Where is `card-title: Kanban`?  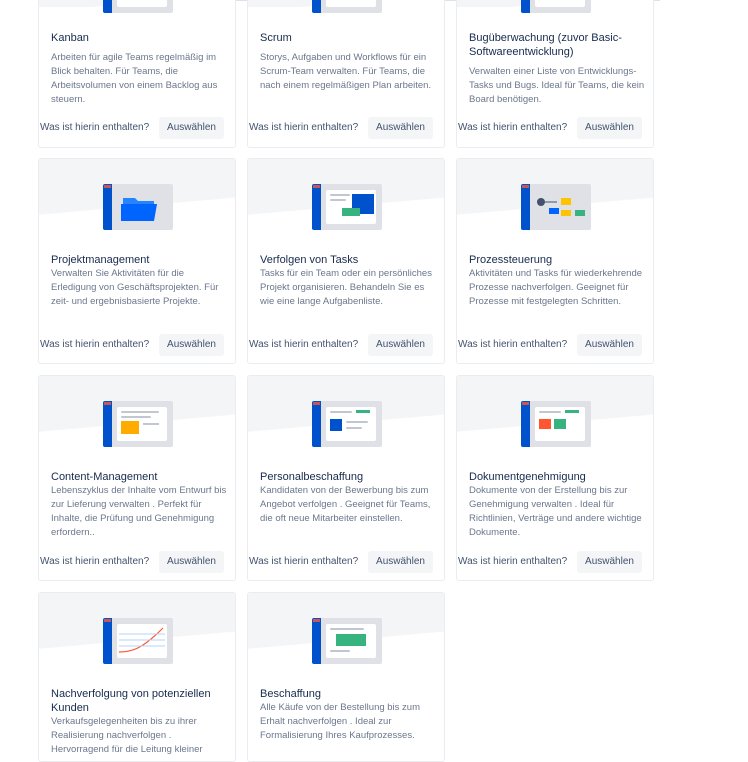 card-title: Kanban is located at coordinates (70, 38).